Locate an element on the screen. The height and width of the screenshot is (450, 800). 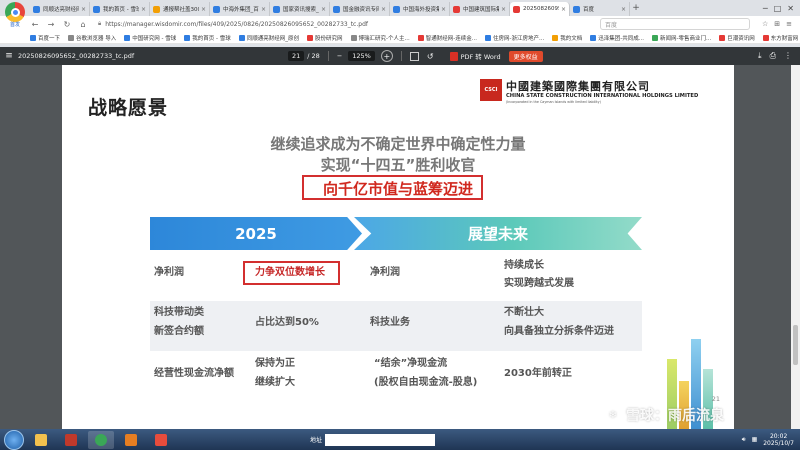
row1-label-2025: 净利润 is located at coordinates (169, 272).